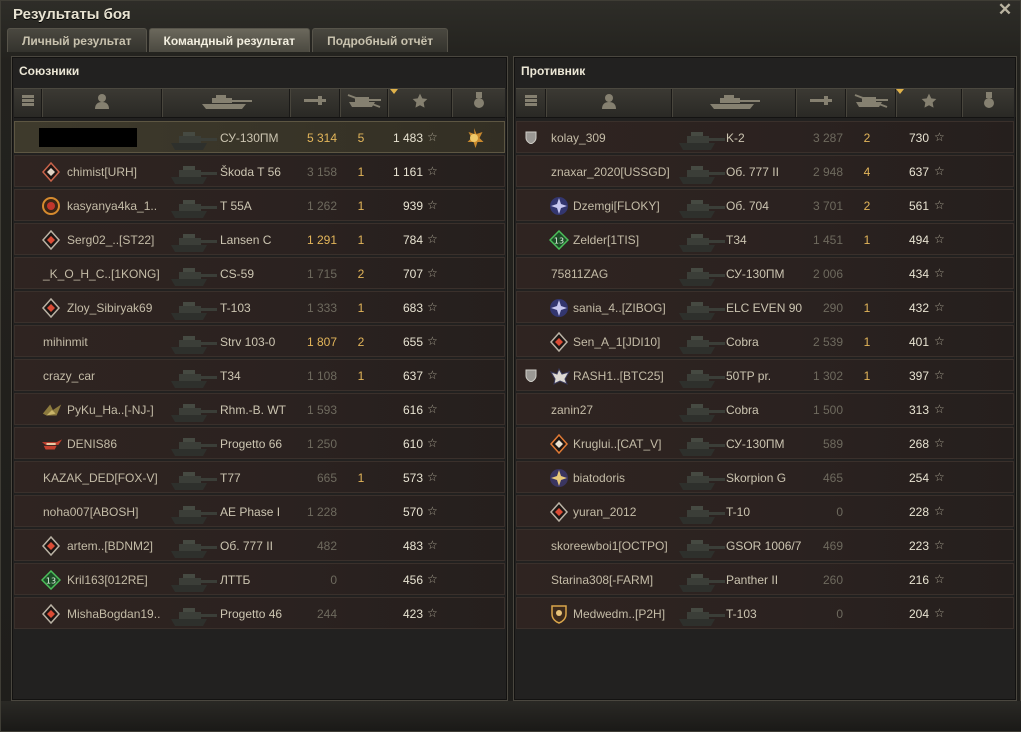  Describe the element at coordinates (90, 512) in the screenshot. I see `player-name: noha007[ABOSH]` at that location.